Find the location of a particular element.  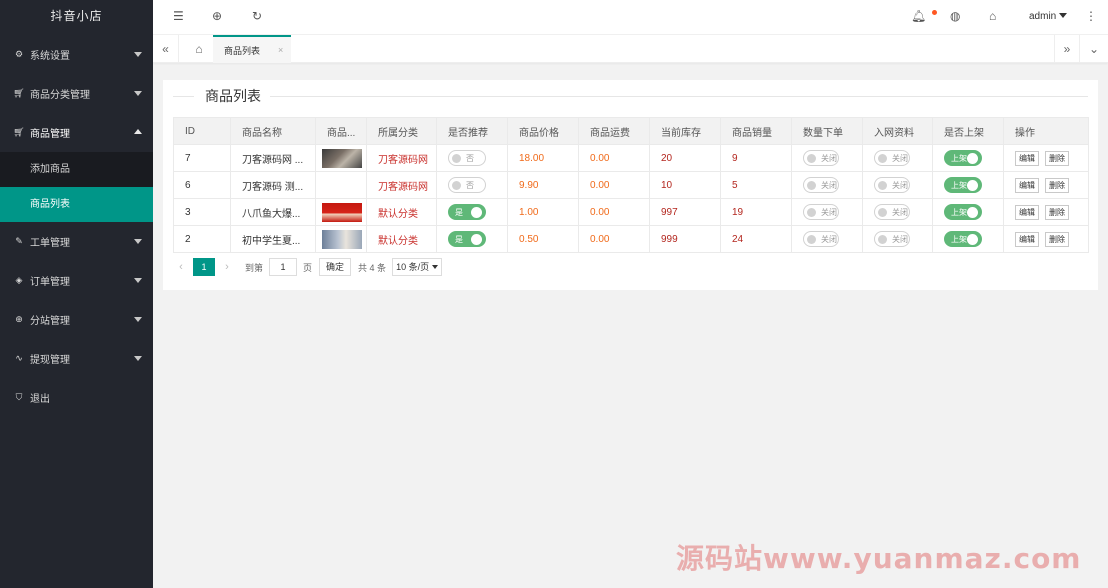

column-header: 商品价格 is located at coordinates (543, 131).